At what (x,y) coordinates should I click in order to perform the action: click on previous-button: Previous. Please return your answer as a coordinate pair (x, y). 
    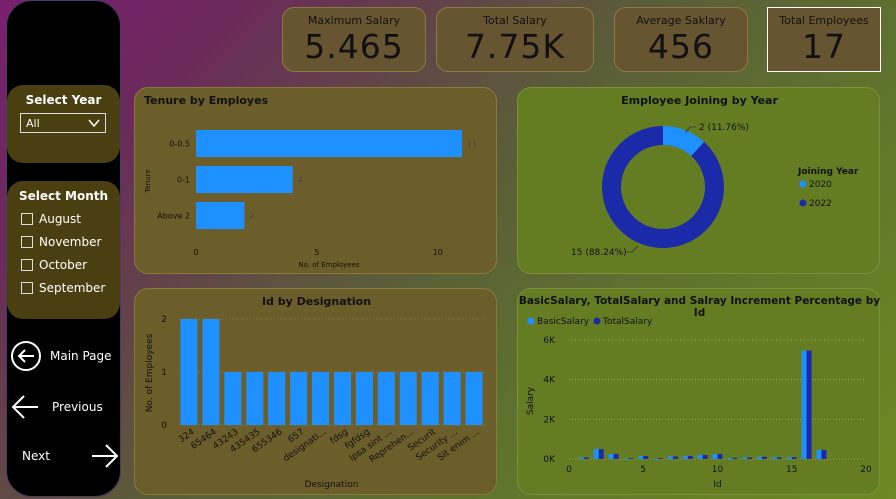
    Looking at the image, I should click on (56, 407).